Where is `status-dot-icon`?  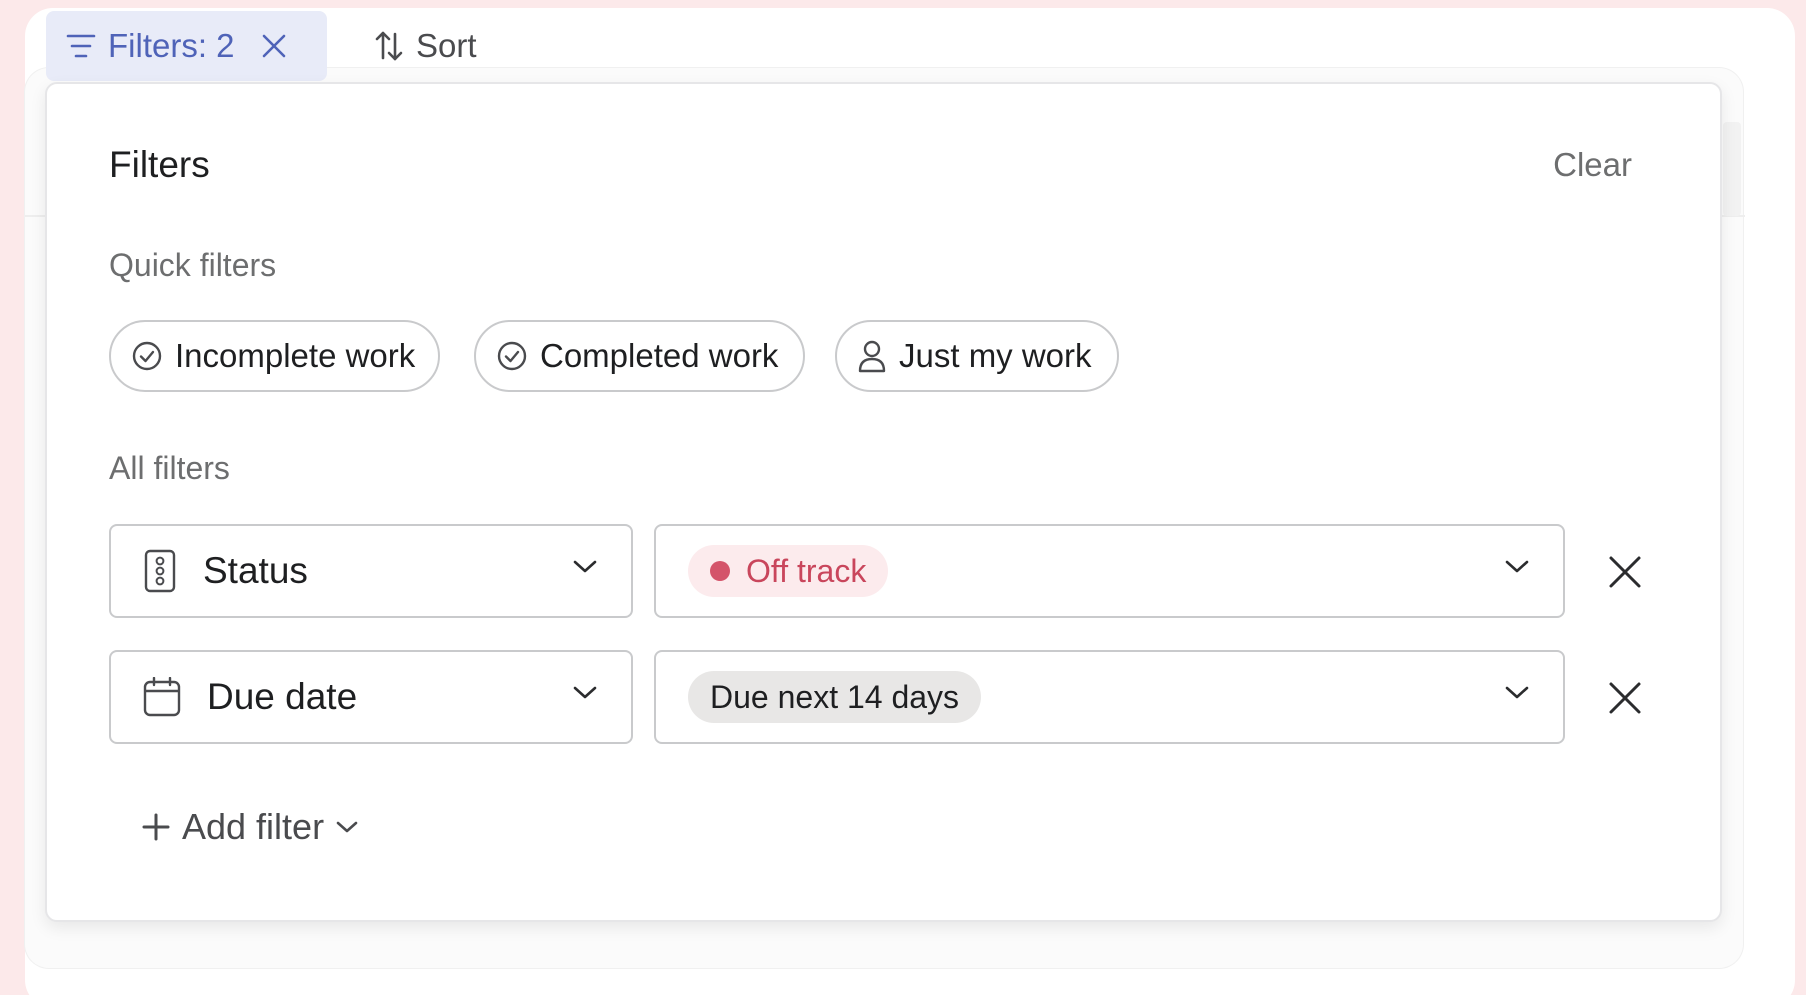 status-dot-icon is located at coordinates (720, 571).